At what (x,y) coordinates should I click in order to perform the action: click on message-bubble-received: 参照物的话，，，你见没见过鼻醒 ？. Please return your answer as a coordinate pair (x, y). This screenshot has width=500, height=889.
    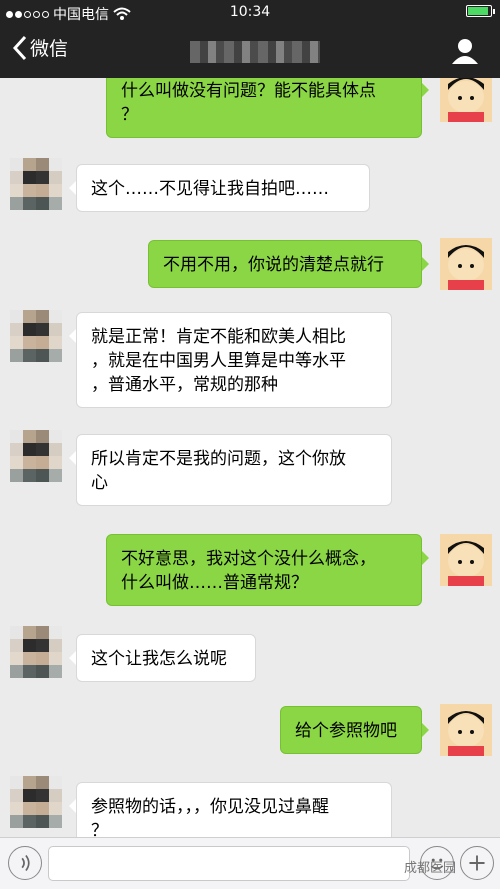
    Looking at the image, I should click on (230, 809).